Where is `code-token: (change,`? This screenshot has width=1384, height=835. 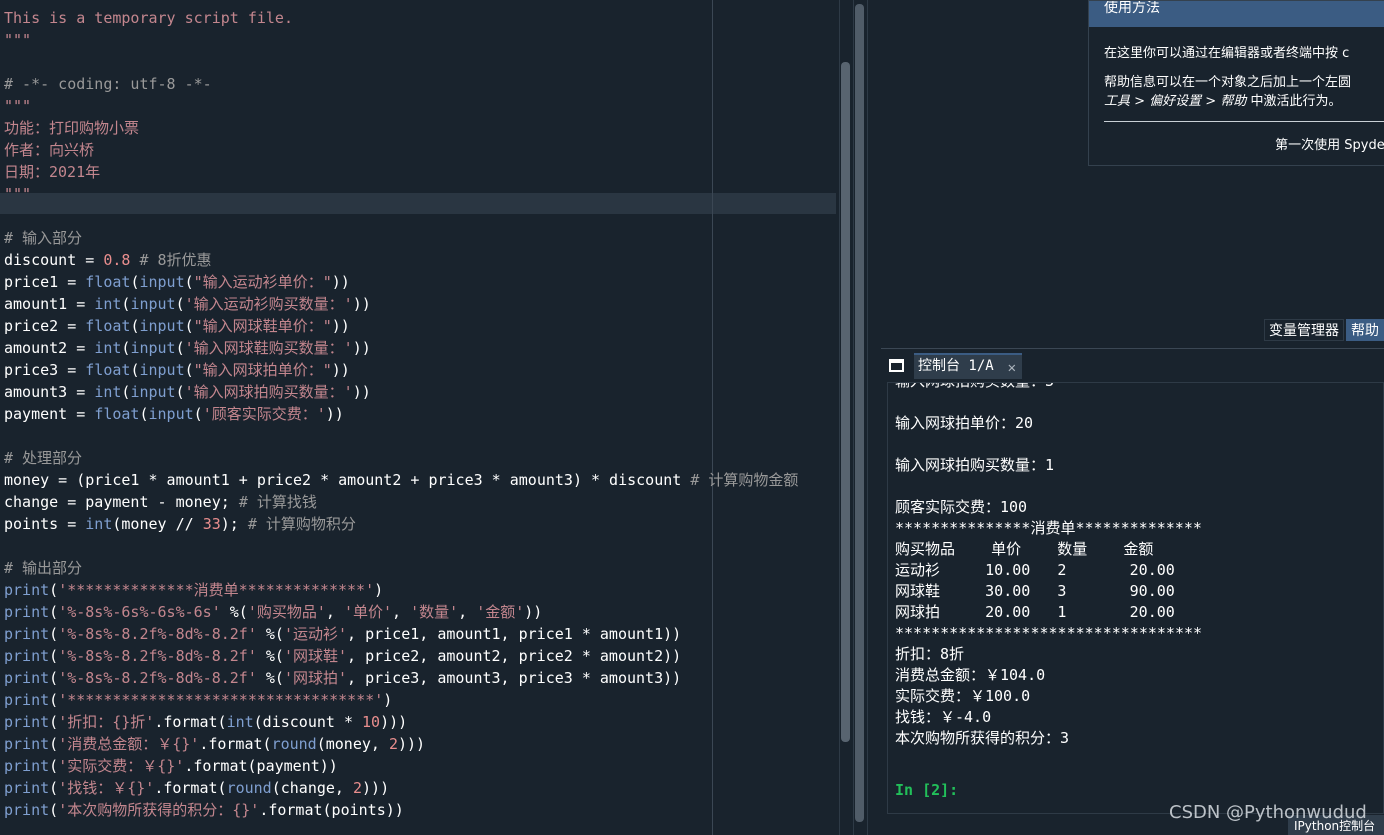
code-token: (change, is located at coordinates (312, 788).